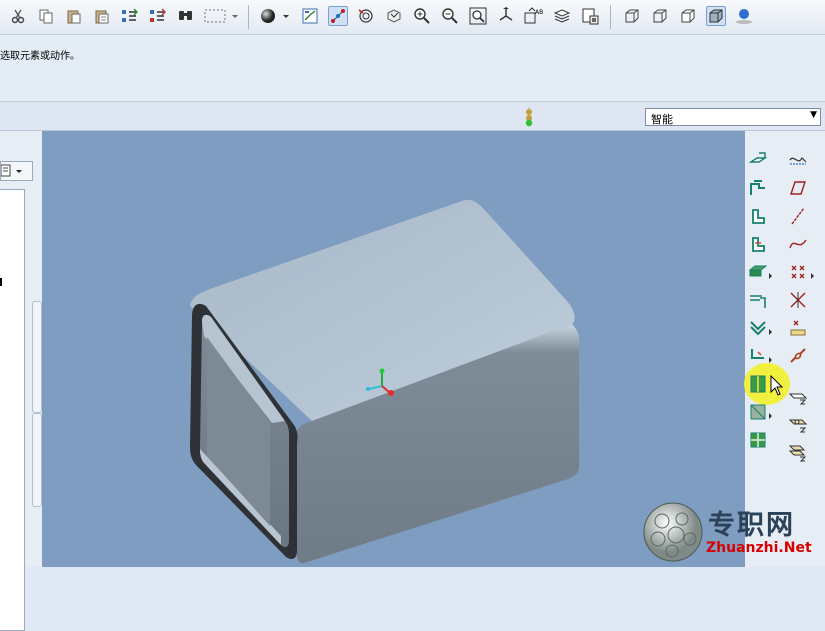  I want to click on model-tree-panel, so click(21, 381).